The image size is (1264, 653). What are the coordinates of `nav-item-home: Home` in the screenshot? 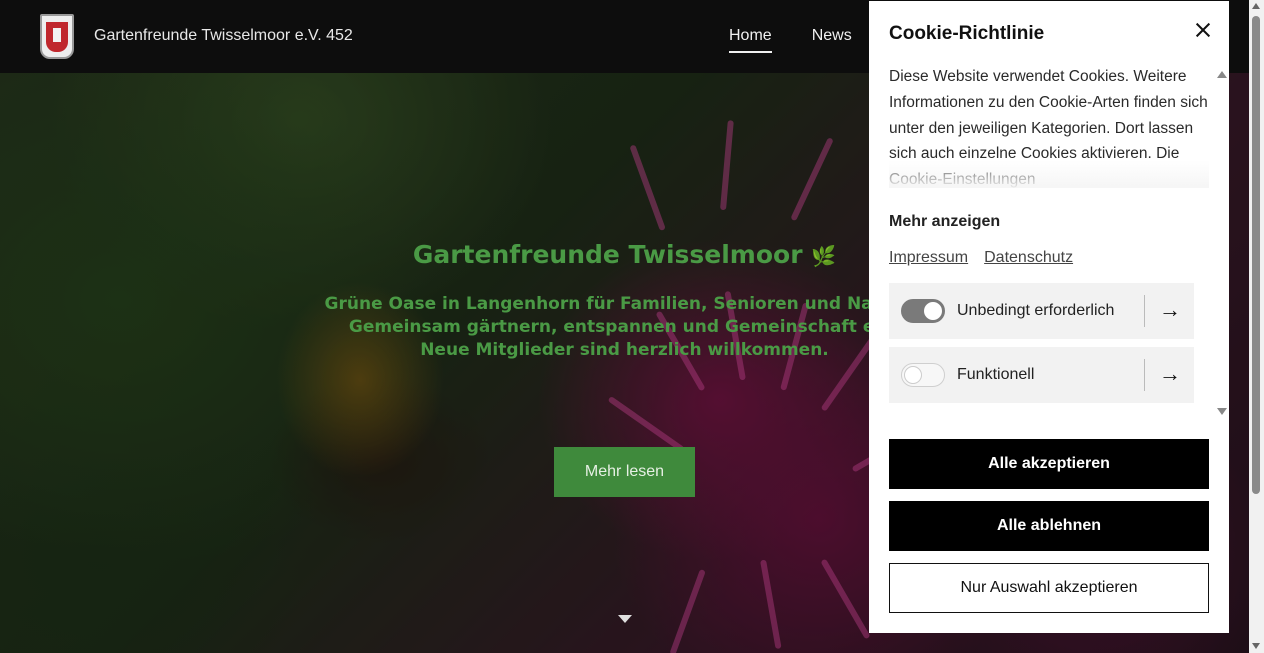 It's located at (750, 40).